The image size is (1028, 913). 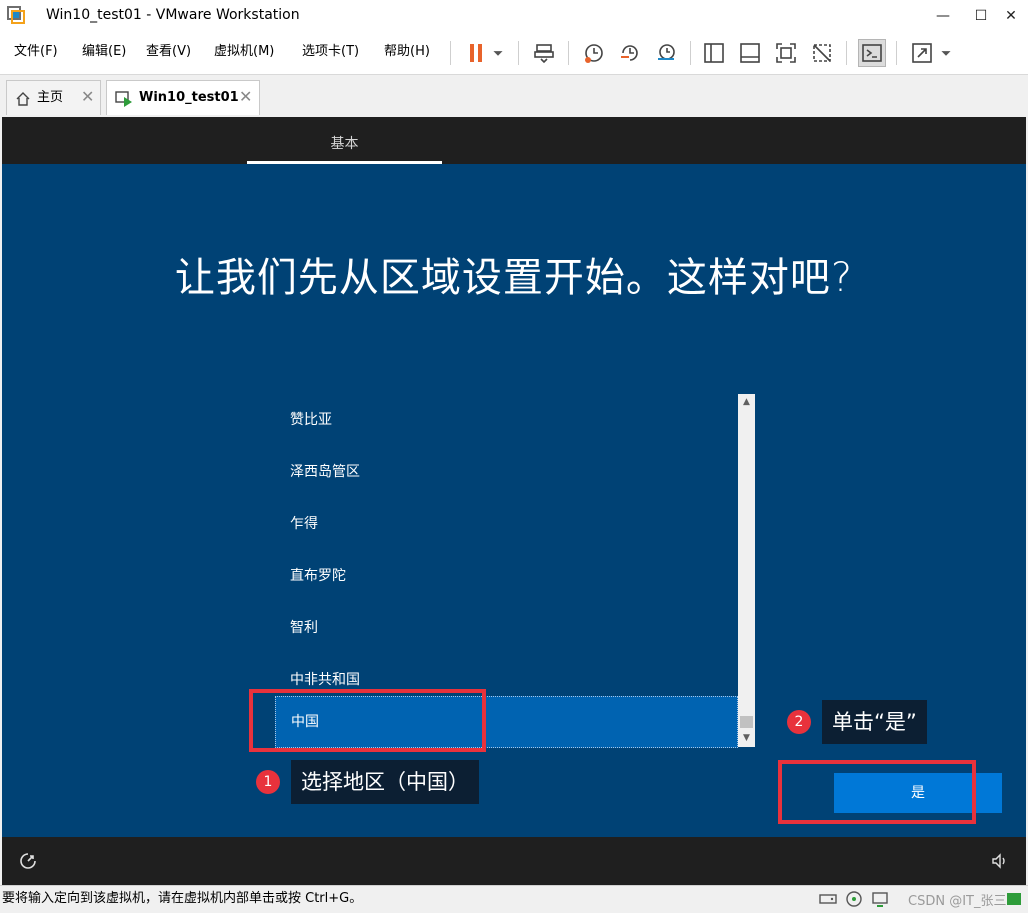 I want to click on step-label: 基本, so click(x=344, y=144).